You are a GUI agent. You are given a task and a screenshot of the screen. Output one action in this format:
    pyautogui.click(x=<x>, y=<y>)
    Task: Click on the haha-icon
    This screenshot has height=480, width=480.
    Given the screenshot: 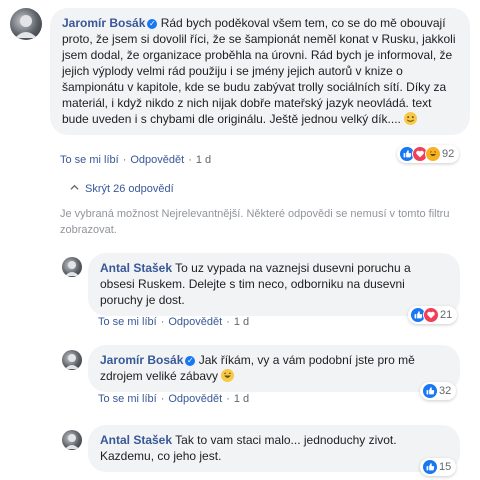 What is the action you would take?
    pyautogui.click(x=433, y=154)
    